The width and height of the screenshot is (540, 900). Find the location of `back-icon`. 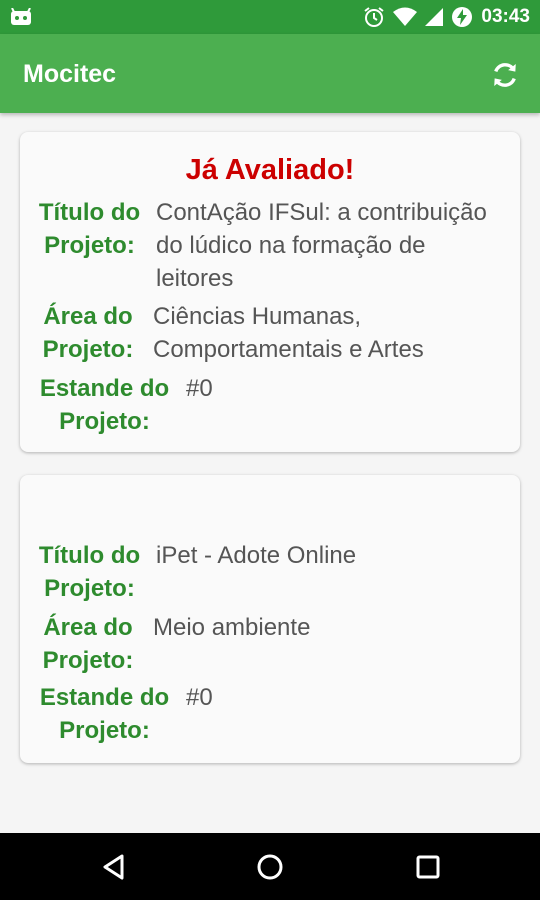

back-icon is located at coordinates (114, 867).